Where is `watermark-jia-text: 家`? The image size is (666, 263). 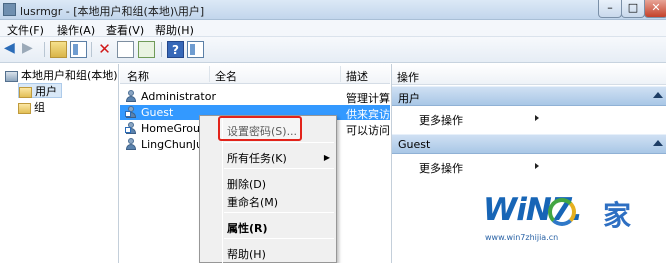 watermark-jia-text: 家 is located at coordinates (617, 215).